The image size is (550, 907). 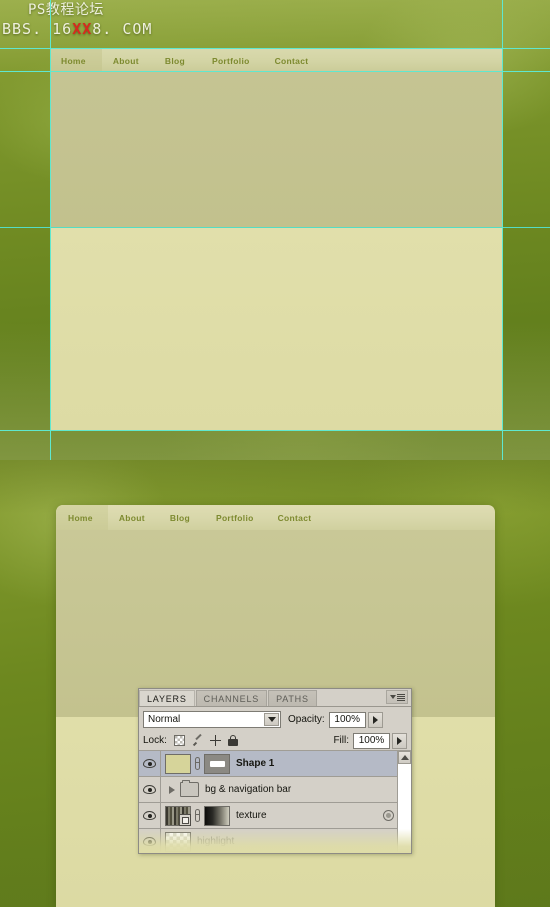 I want to click on lock-position-icon, so click(x=215, y=740).